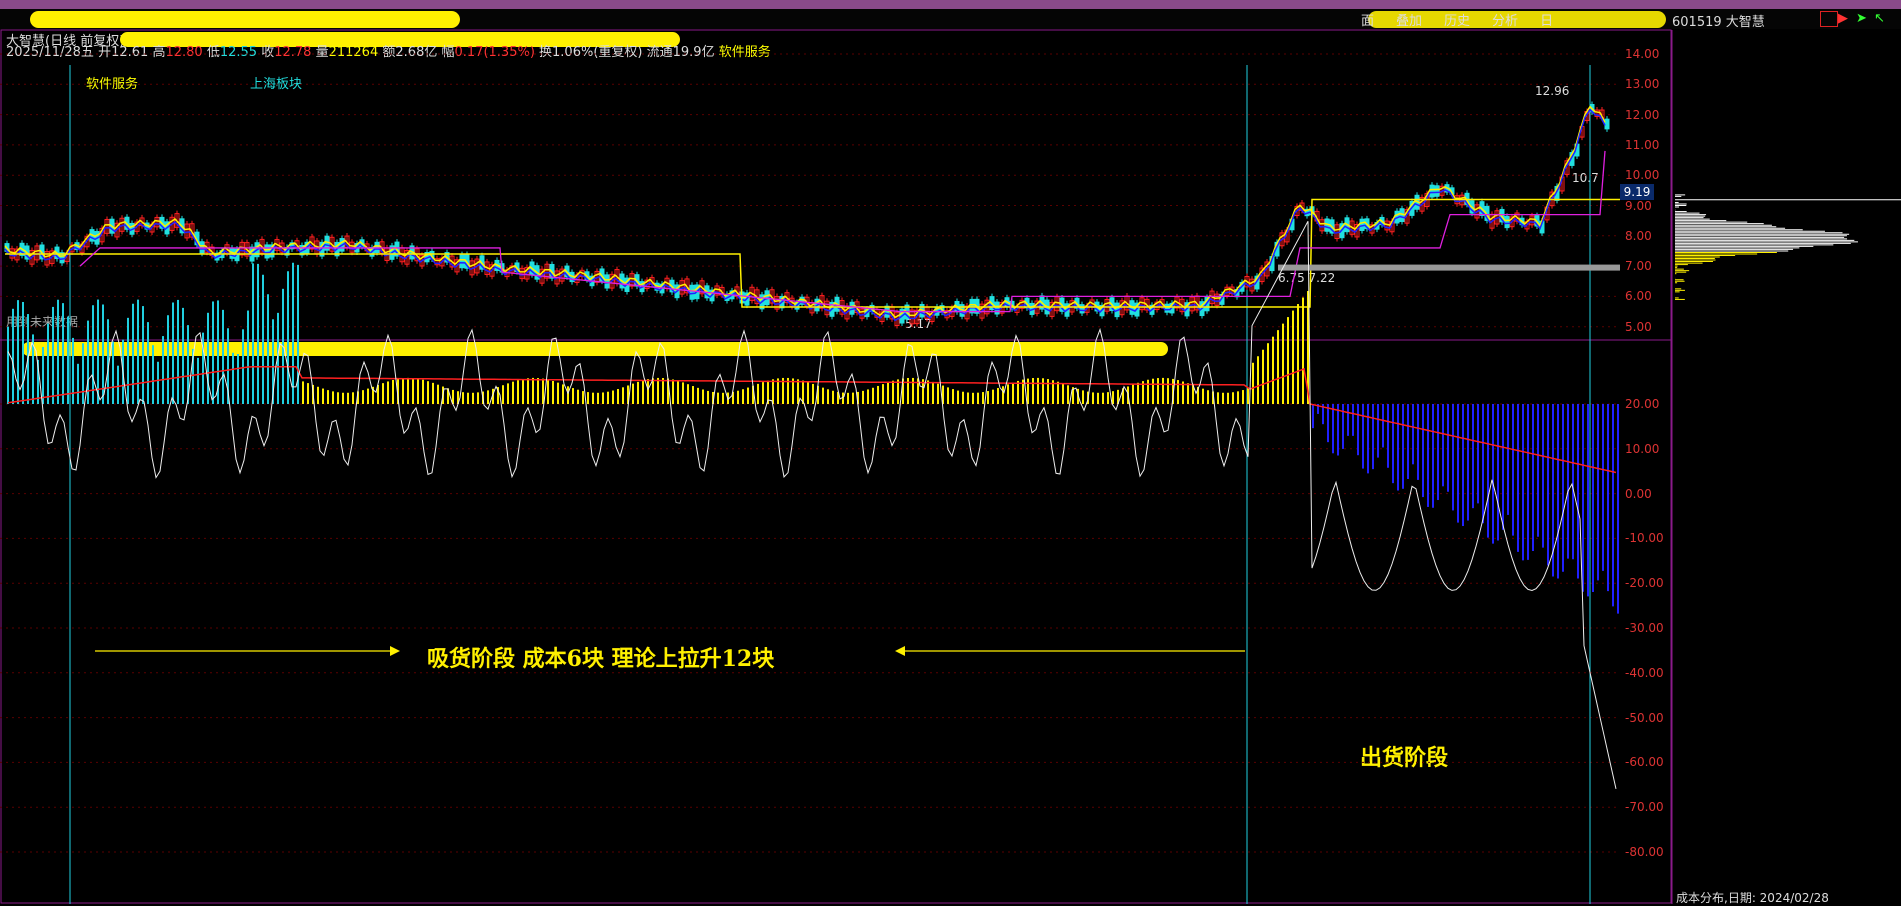 The width and height of the screenshot is (1901, 906). Describe the element at coordinates (842, 231) in the screenshot. I see `resistance-step-line` at that location.